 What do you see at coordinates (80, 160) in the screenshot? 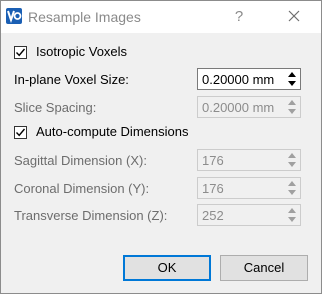
I see `sagittal-dimension-label: Sagittal Dimension (X):` at bounding box center [80, 160].